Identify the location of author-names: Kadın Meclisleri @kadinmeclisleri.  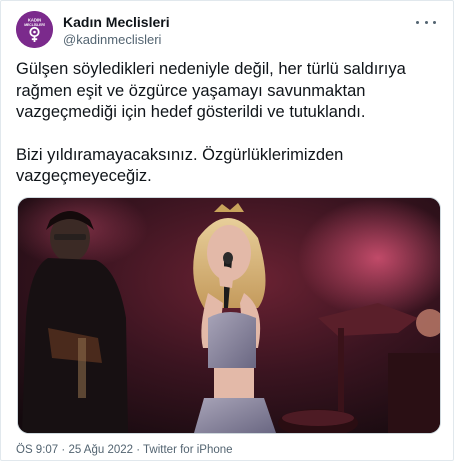
(116, 30).